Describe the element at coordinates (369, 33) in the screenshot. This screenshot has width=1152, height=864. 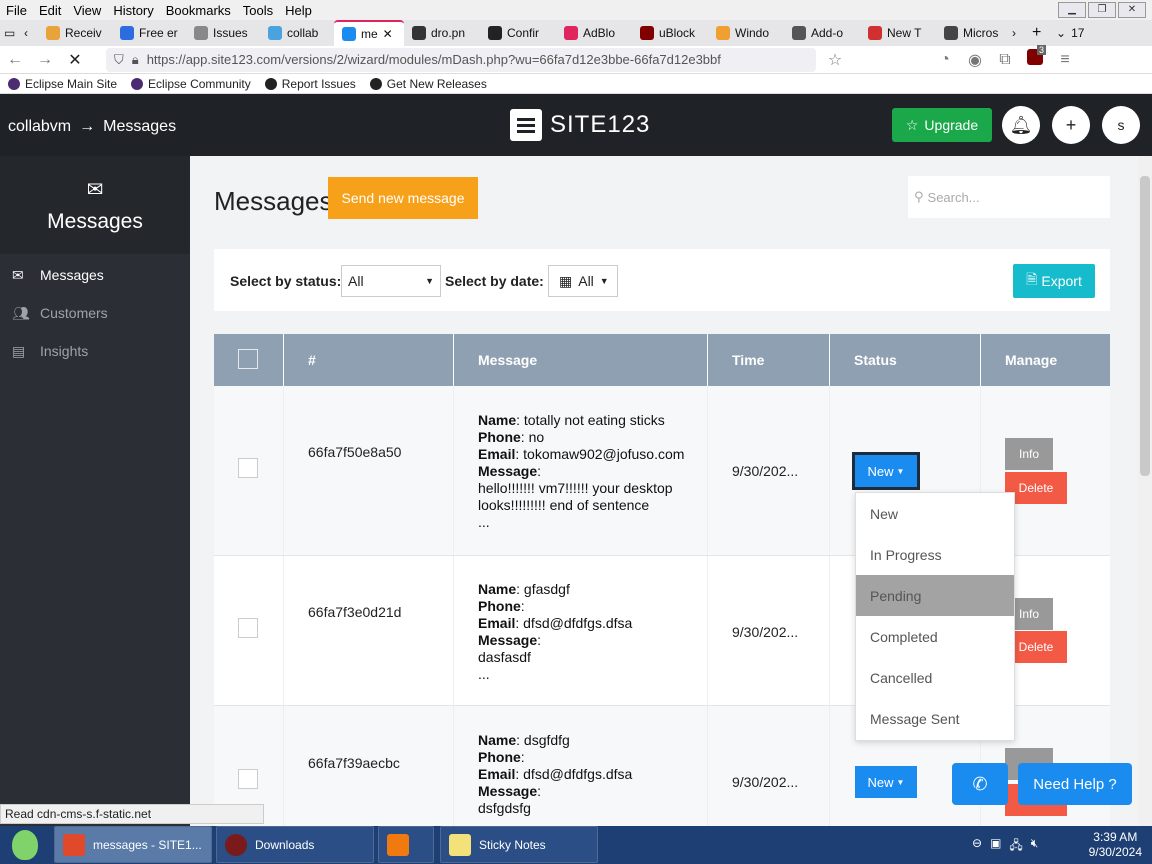
I see `browser-tab-active: me ✕` at that location.